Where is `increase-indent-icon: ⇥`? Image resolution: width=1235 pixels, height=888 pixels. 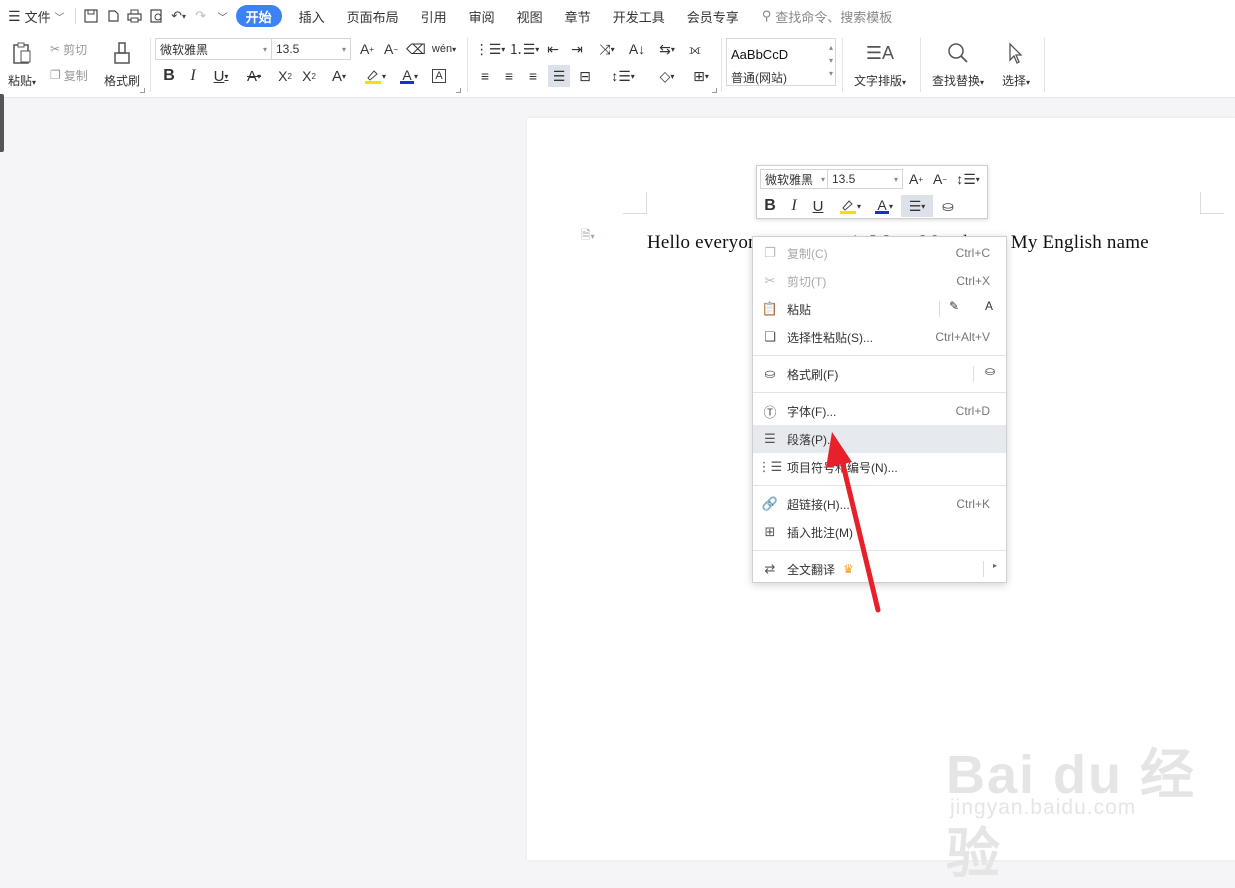 increase-indent-icon: ⇥ is located at coordinates (577, 49).